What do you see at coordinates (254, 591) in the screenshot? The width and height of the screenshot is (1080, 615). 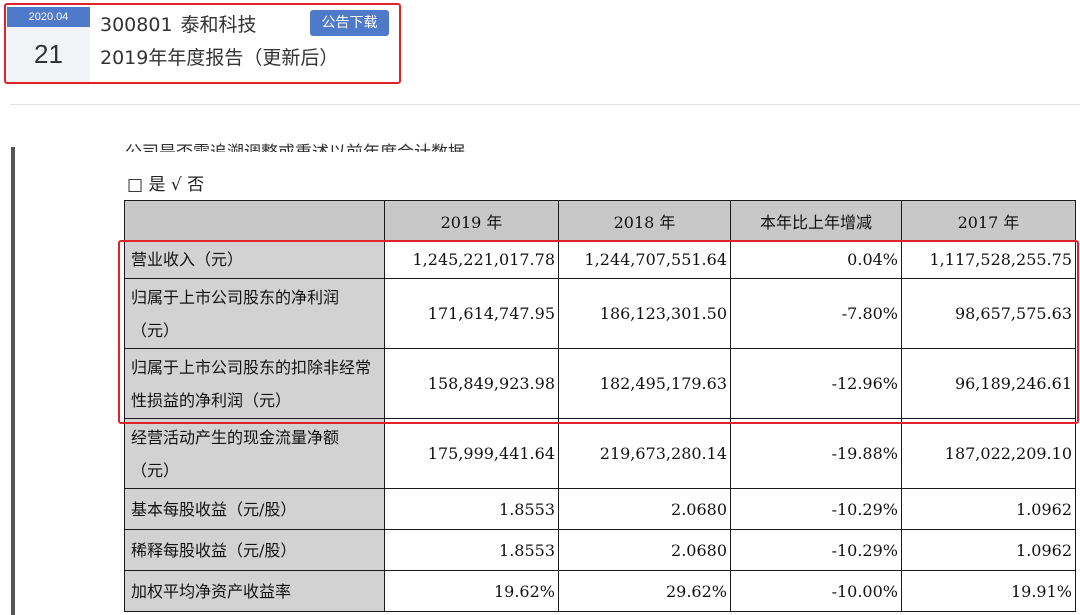 I see `row-label: 加权平均净资产收益率` at bounding box center [254, 591].